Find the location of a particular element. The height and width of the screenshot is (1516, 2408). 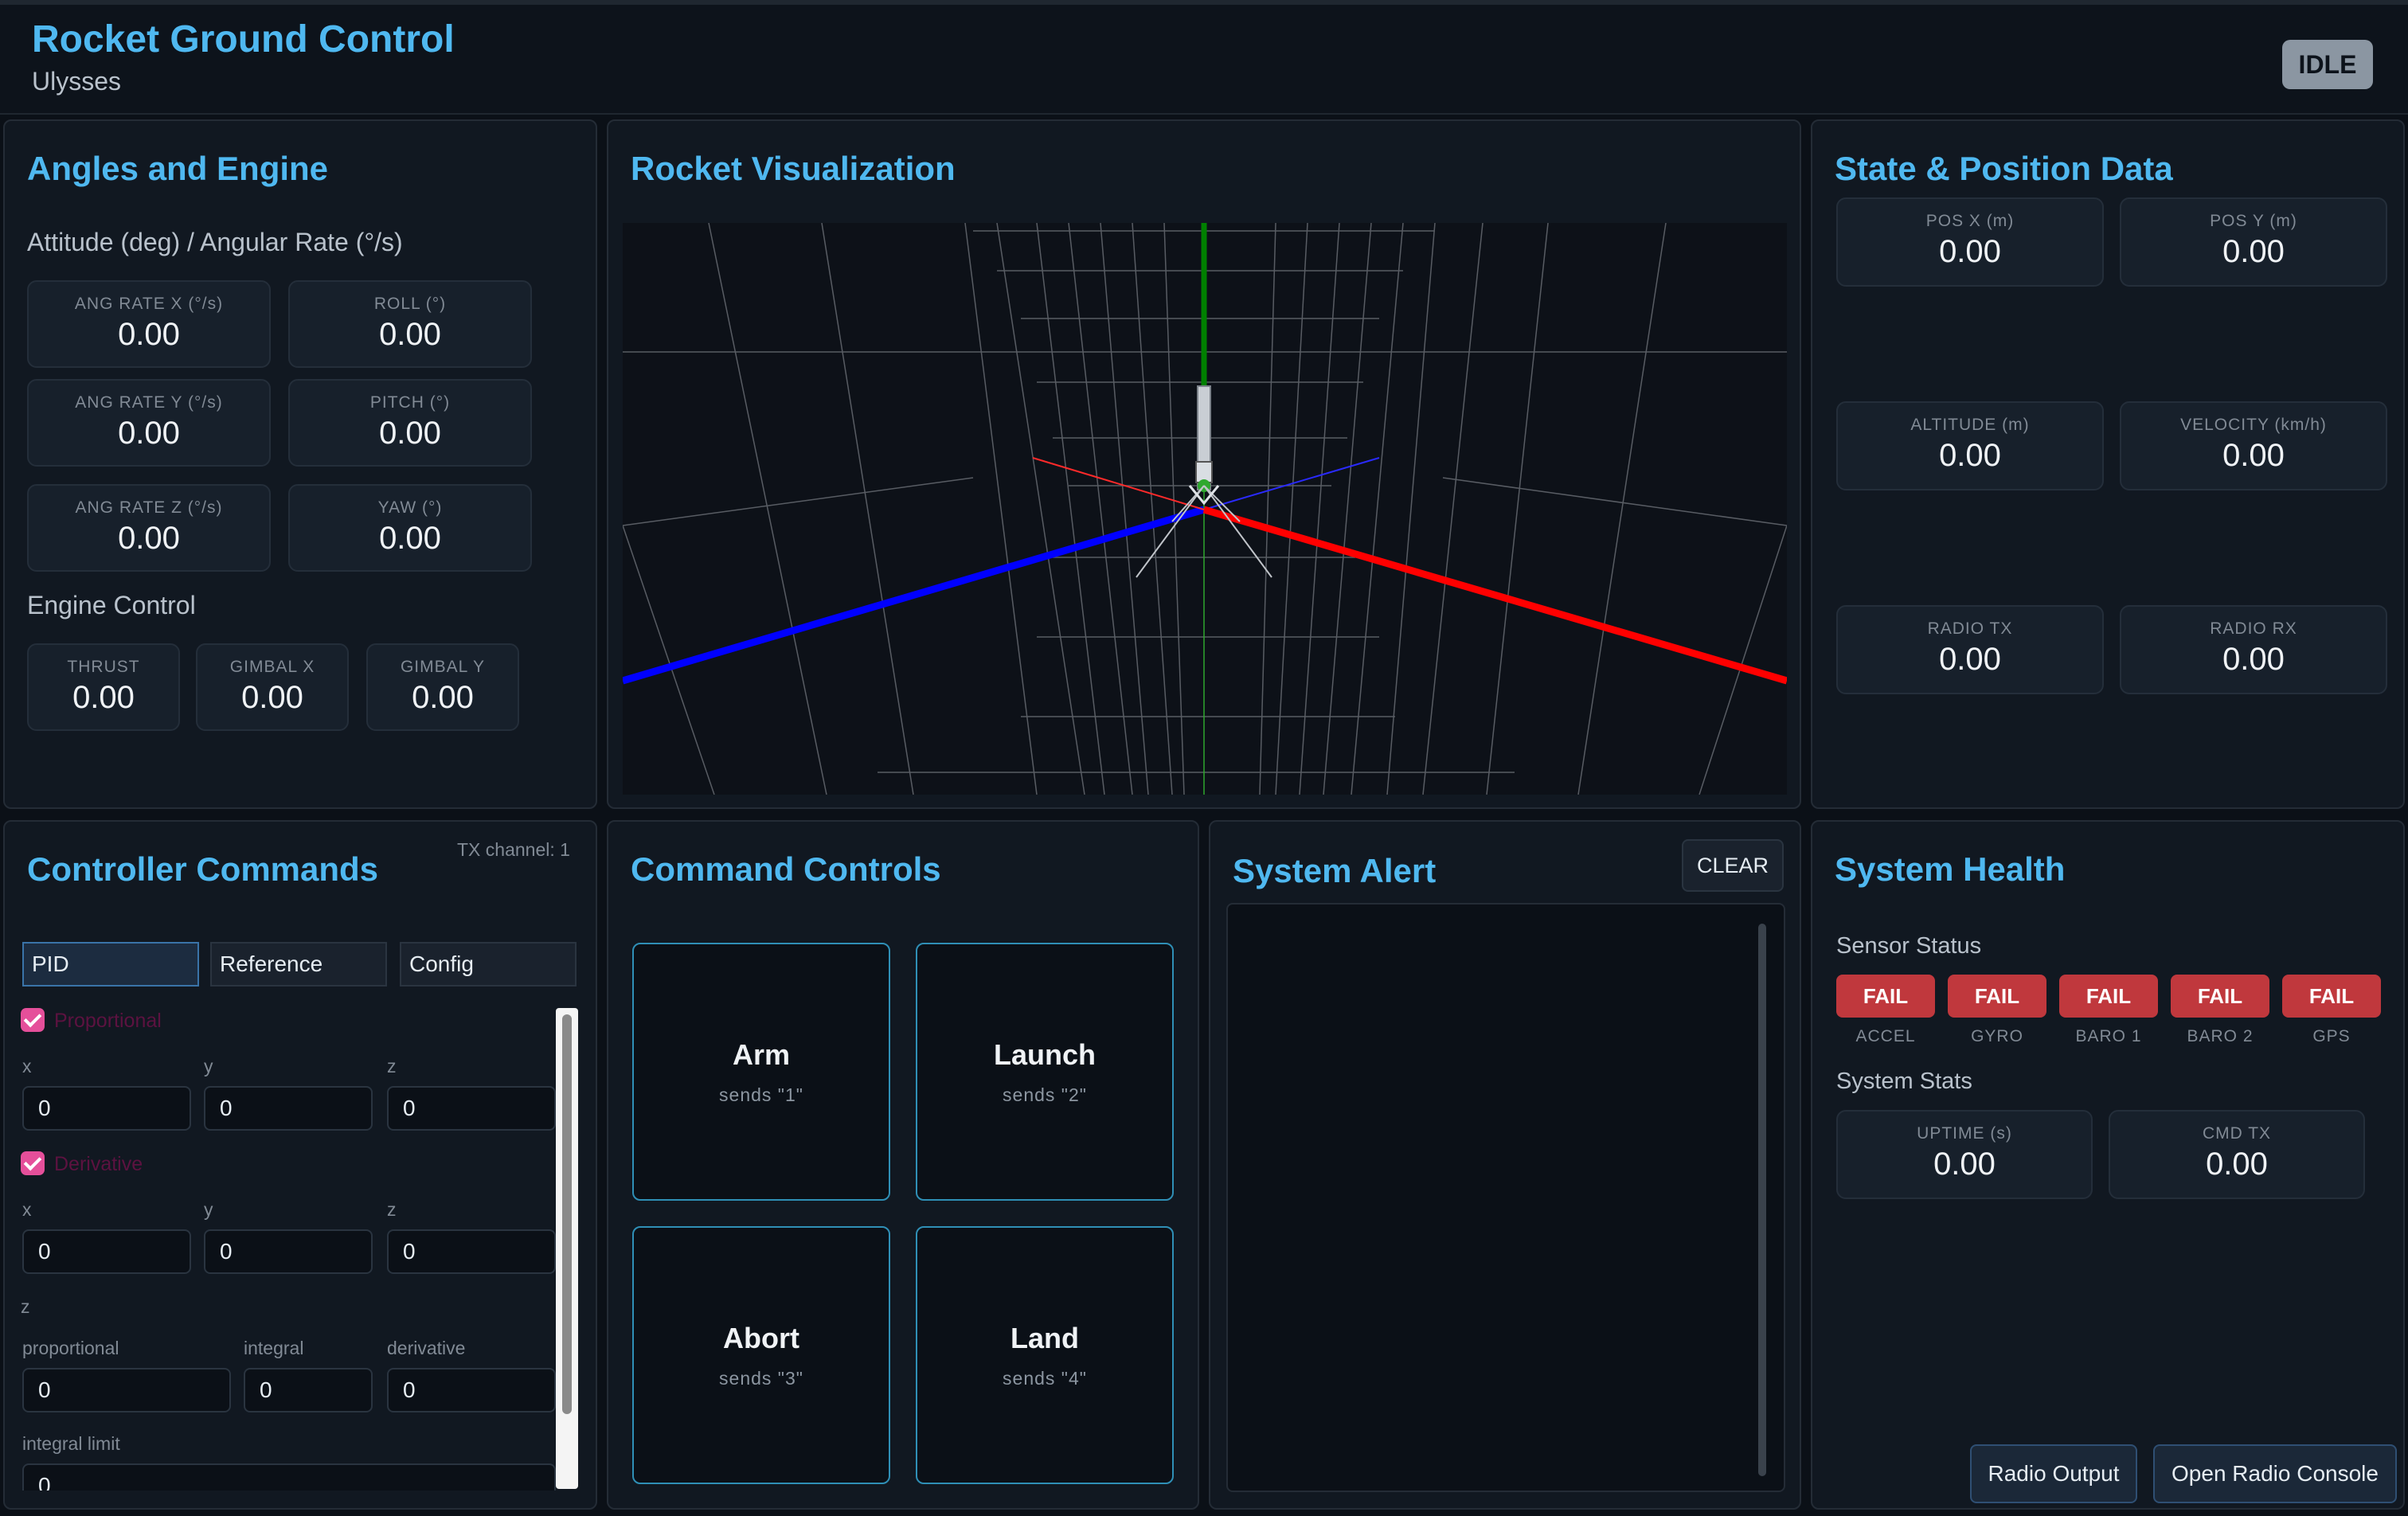

vehicle-name: Ulysses is located at coordinates (77, 81).